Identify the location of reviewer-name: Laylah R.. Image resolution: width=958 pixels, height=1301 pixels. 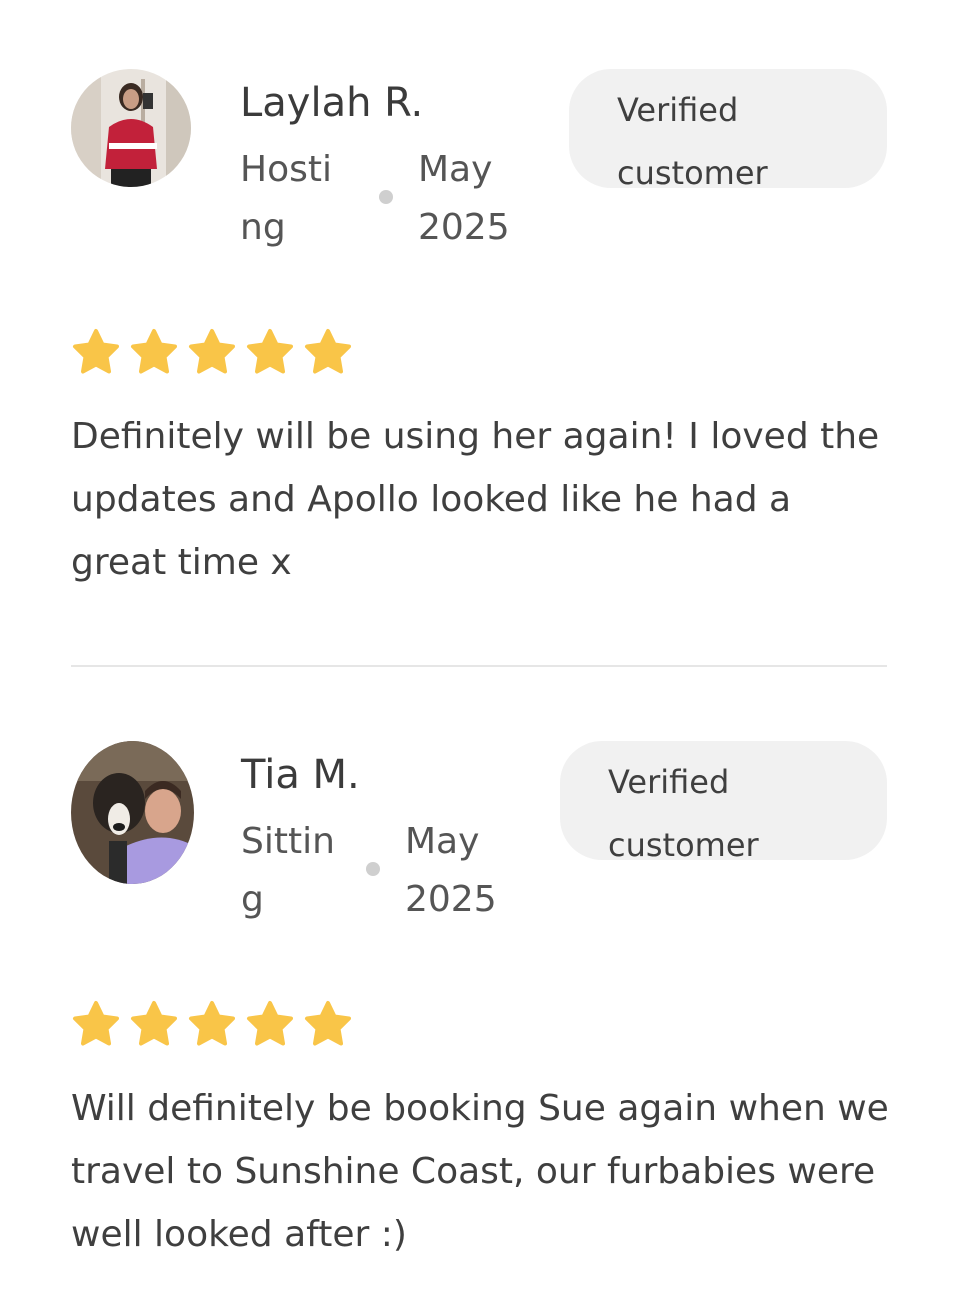
(332, 103).